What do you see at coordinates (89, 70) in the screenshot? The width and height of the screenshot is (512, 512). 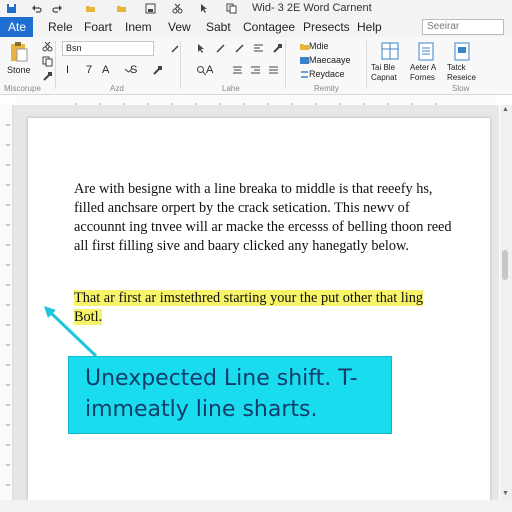 I see `number-button: 7` at bounding box center [89, 70].